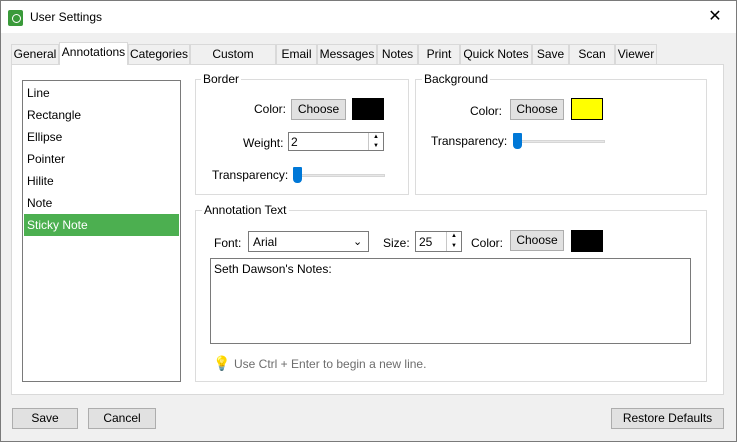  I want to click on border-choose-button: Choose, so click(318, 109).